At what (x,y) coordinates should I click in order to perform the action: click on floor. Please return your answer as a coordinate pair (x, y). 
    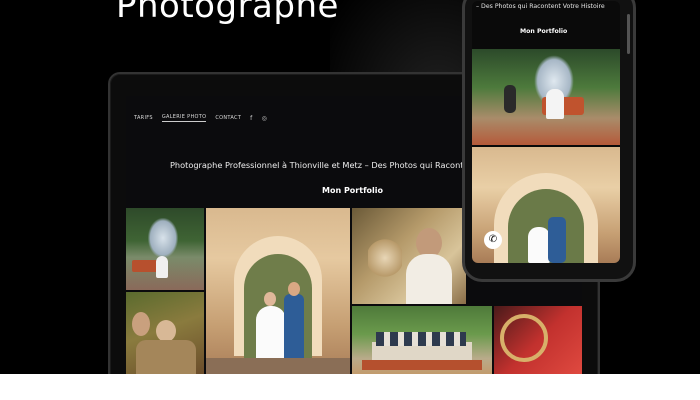
    Looking at the image, I should click on (350, 387).